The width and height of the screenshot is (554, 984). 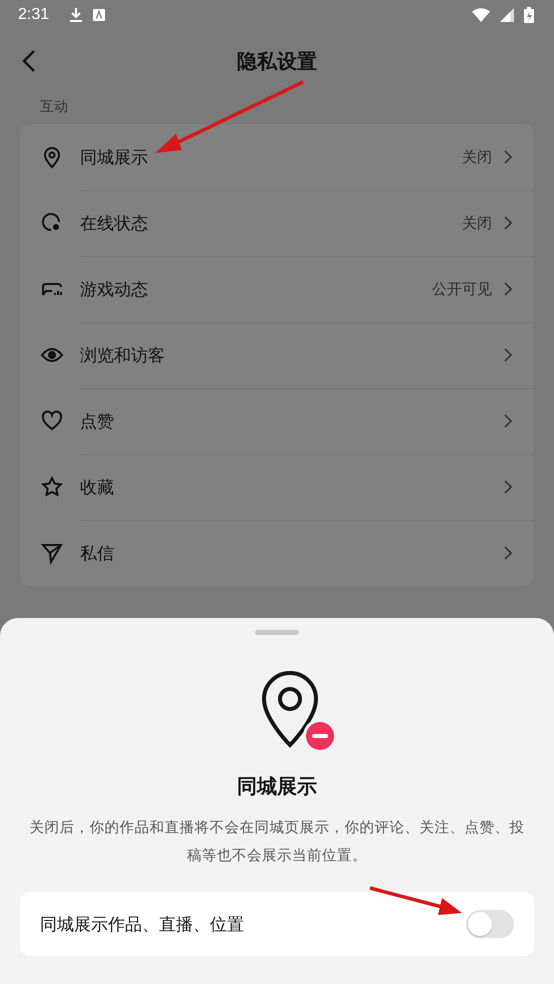 What do you see at coordinates (97, 553) in the screenshot?
I see `row-label: 私信` at bounding box center [97, 553].